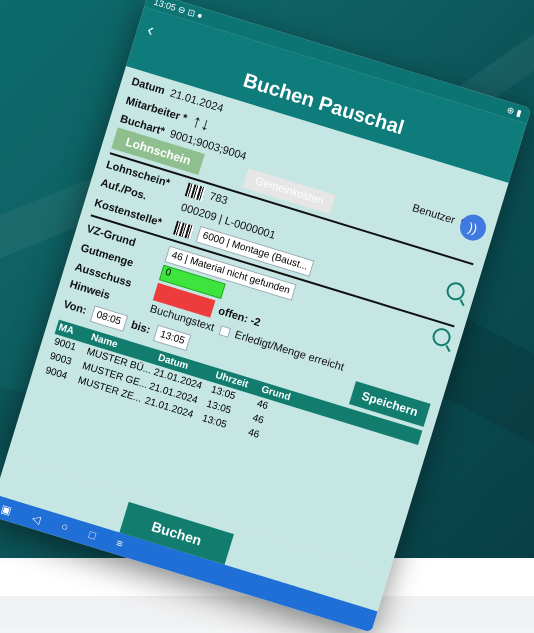 This screenshot has width=534, height=633. Describe the element at coordinates (120, 543) in the screenshot. I see `menu-nav-icon: ≡` at that location.